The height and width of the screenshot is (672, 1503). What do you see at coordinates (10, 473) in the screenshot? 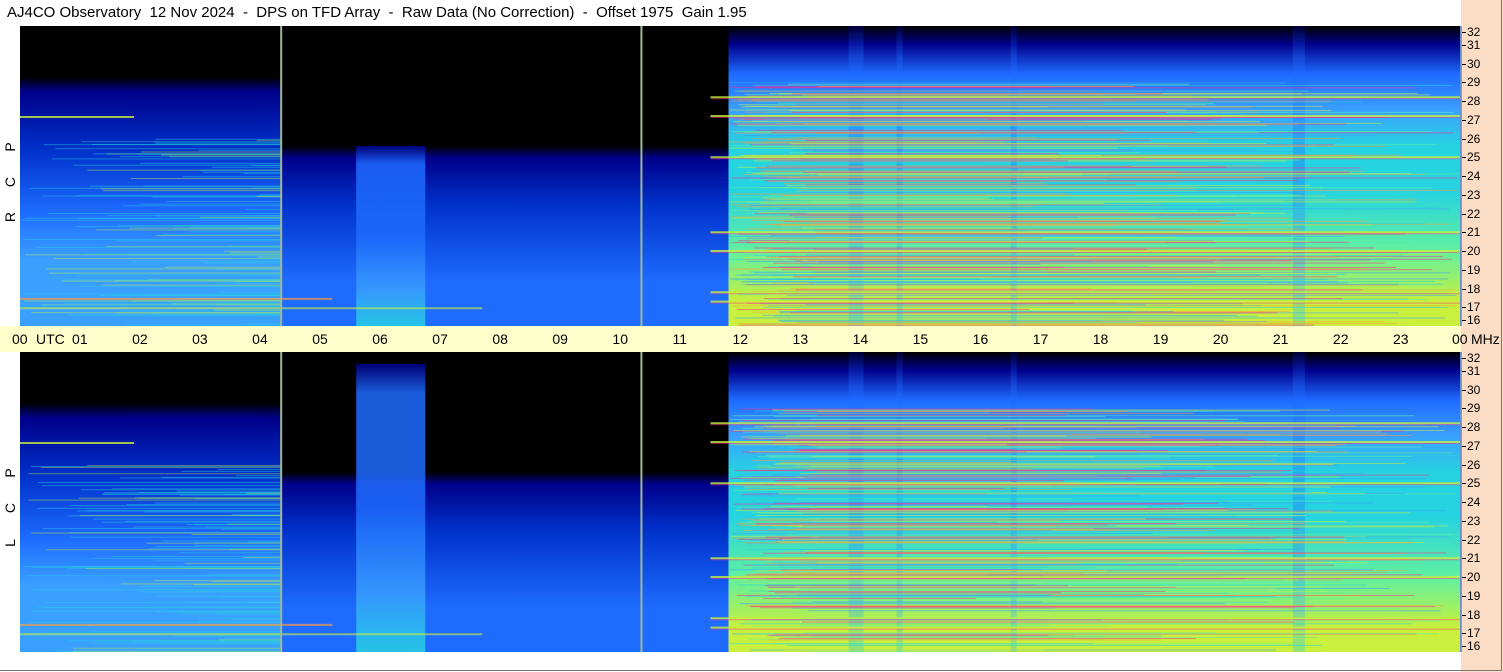
I see `polarization-letter: P` at bounding box center [10, 473].